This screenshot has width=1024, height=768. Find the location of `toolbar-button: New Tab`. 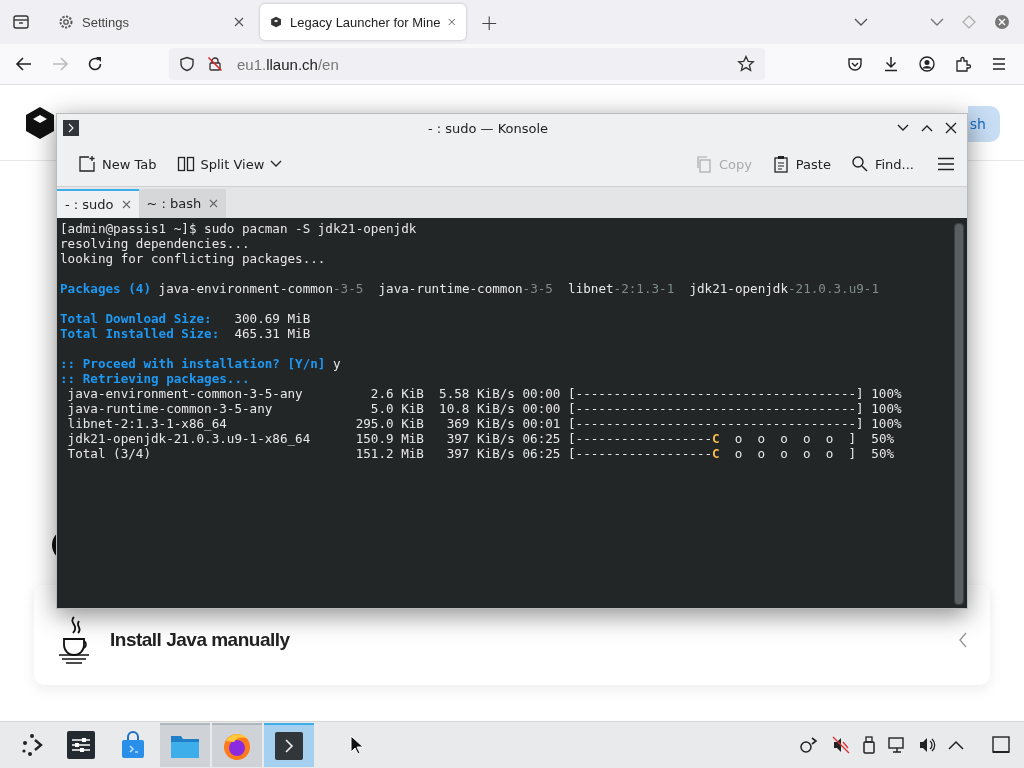

toolbar-button: New Tab is located at coordinates (117, 164).